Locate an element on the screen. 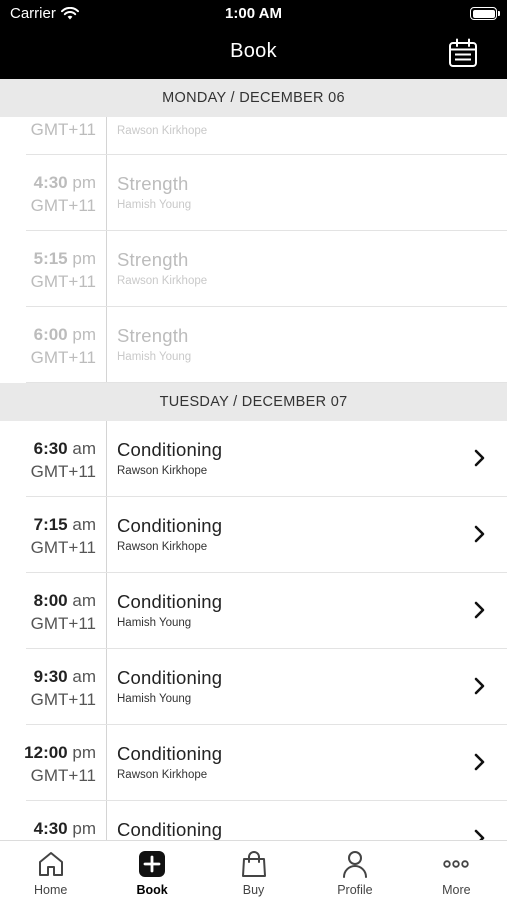  start-time: 9:30 am is located at coordinates (64, 676).